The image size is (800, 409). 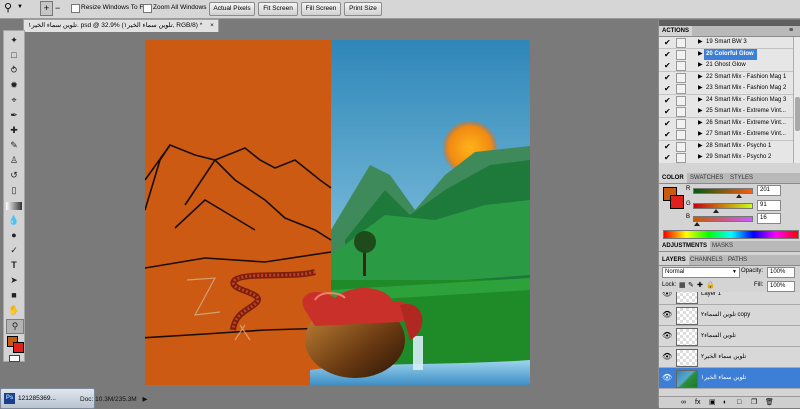 What do you see at coordinates (673, 178) in the screenshot?
I see `color-tab: COLOR` at bounding box center [673, 178].